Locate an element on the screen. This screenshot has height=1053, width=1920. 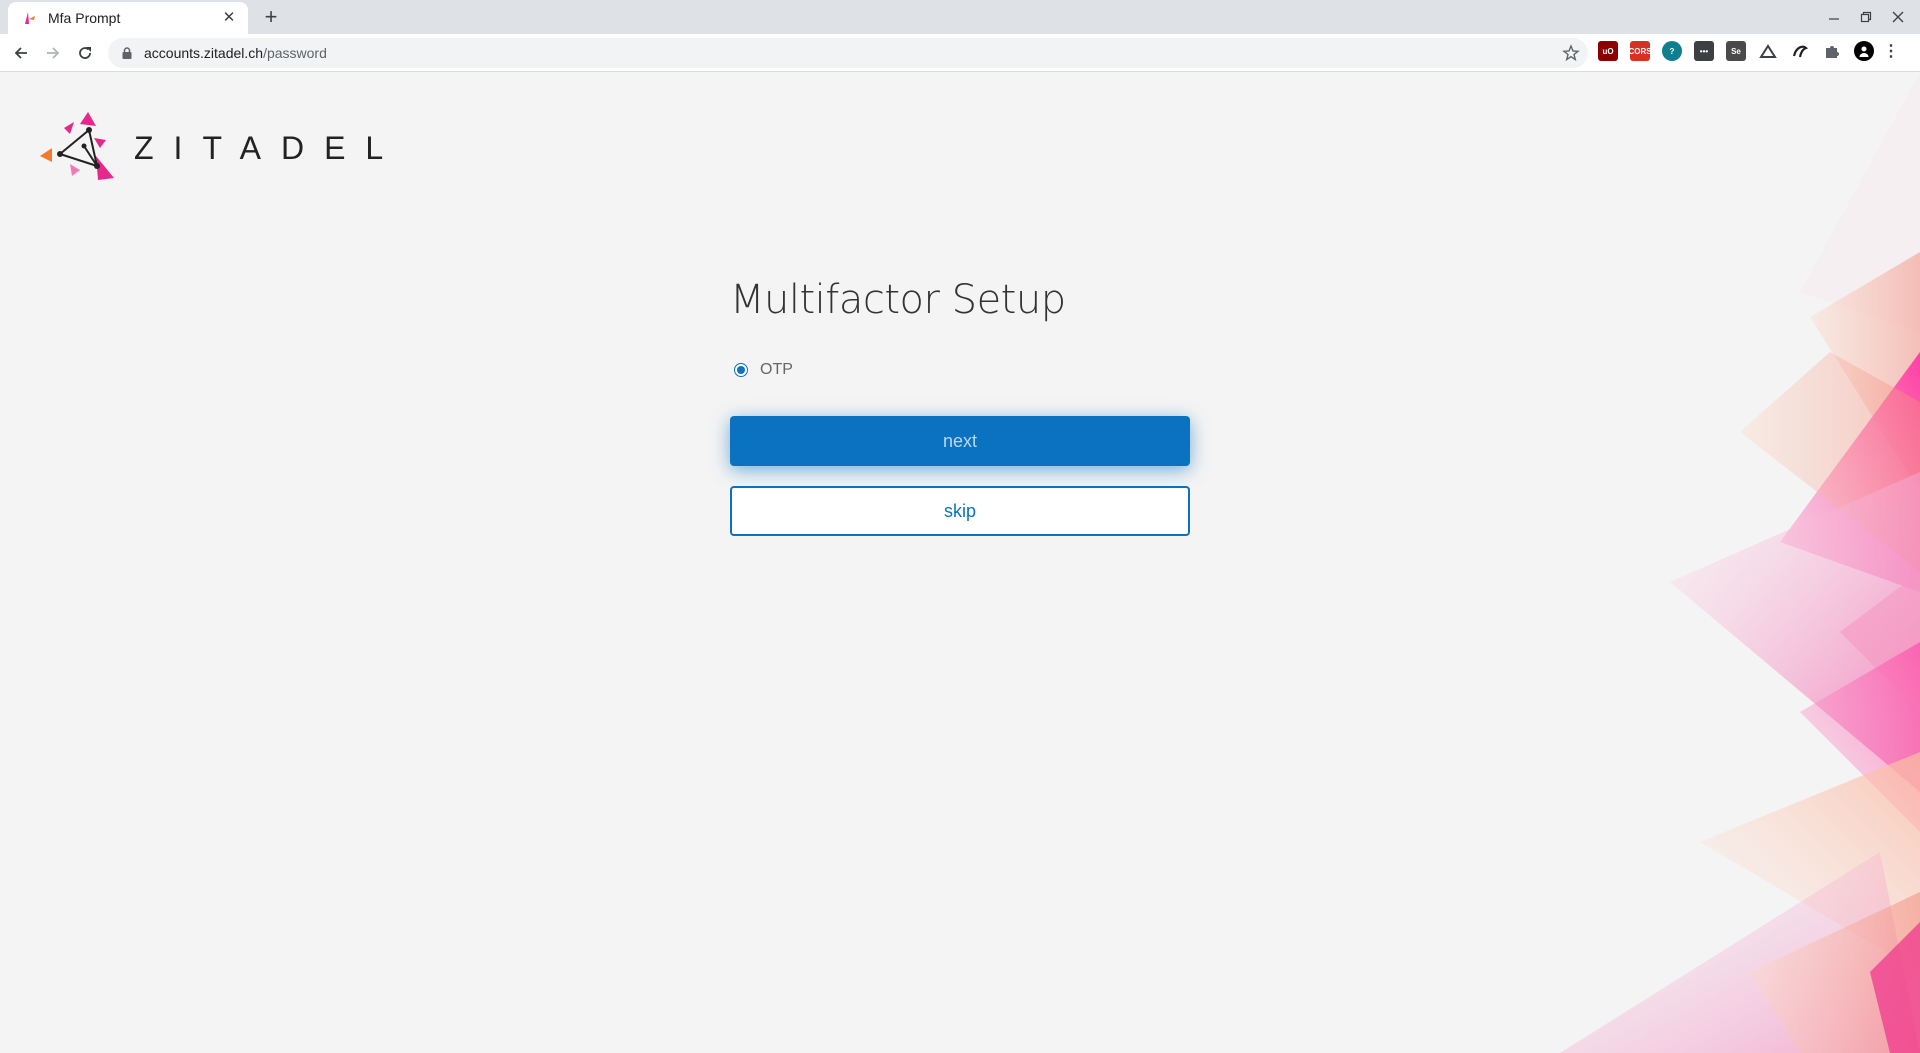
lock-icon is located at coordinates (127, 53).